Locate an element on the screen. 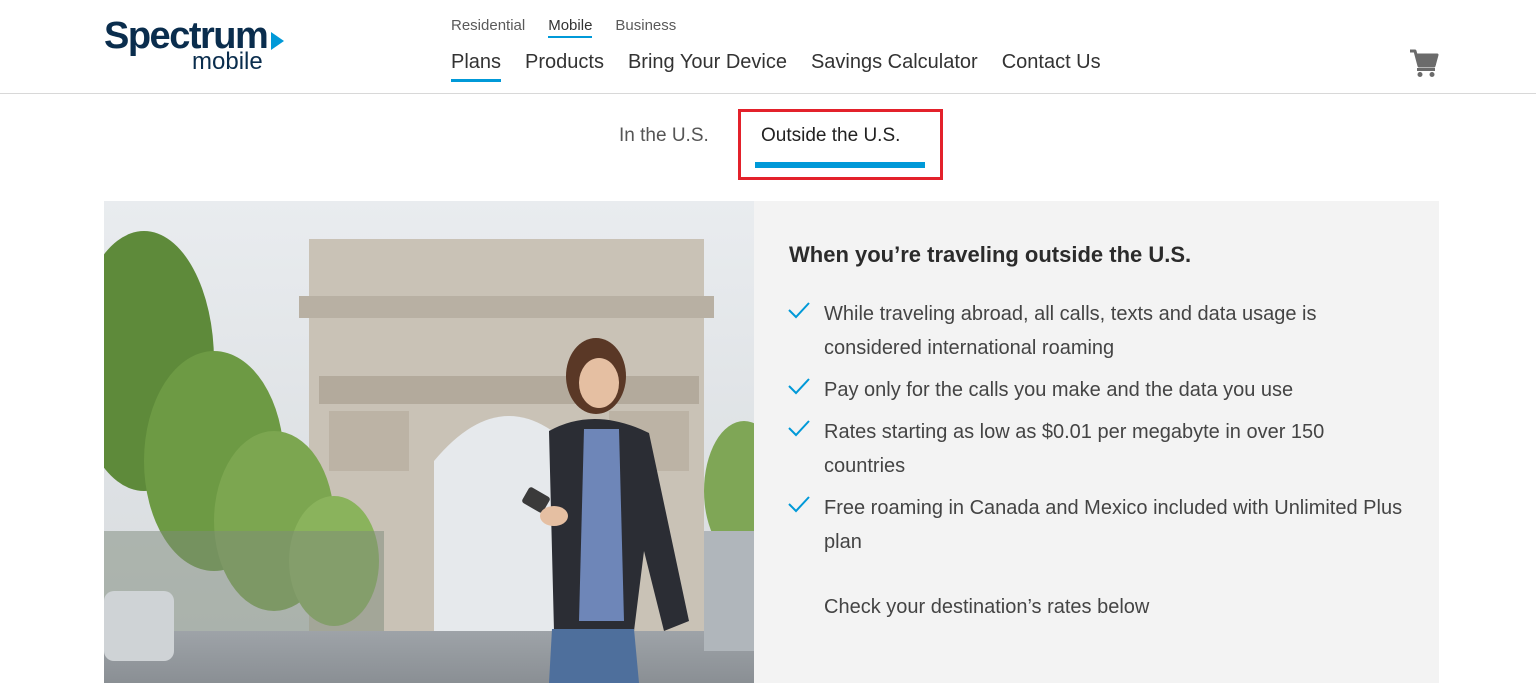  nav-contact-us: Contact Us is located at coordinates (1051, 65).